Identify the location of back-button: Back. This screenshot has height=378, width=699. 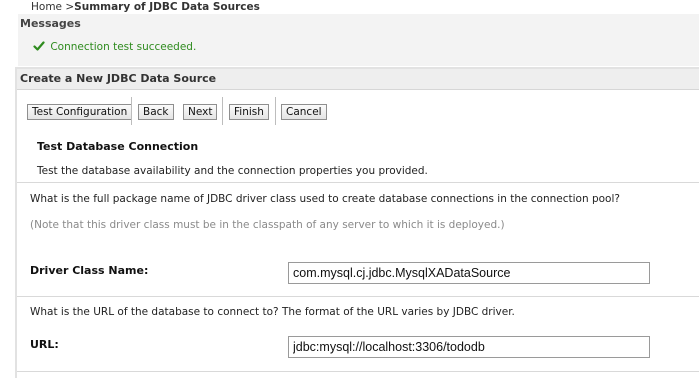
(156, 112).